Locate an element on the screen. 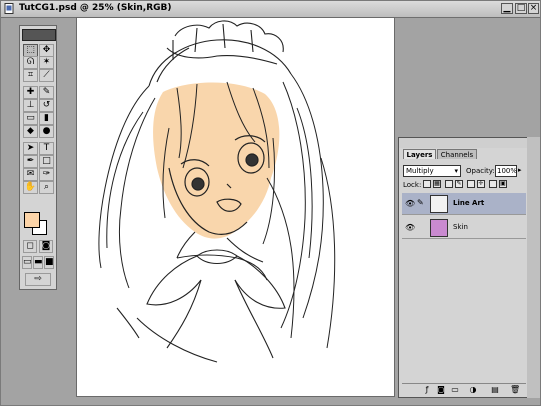  type-tool-icon: T is located at coordinates (46, 148).